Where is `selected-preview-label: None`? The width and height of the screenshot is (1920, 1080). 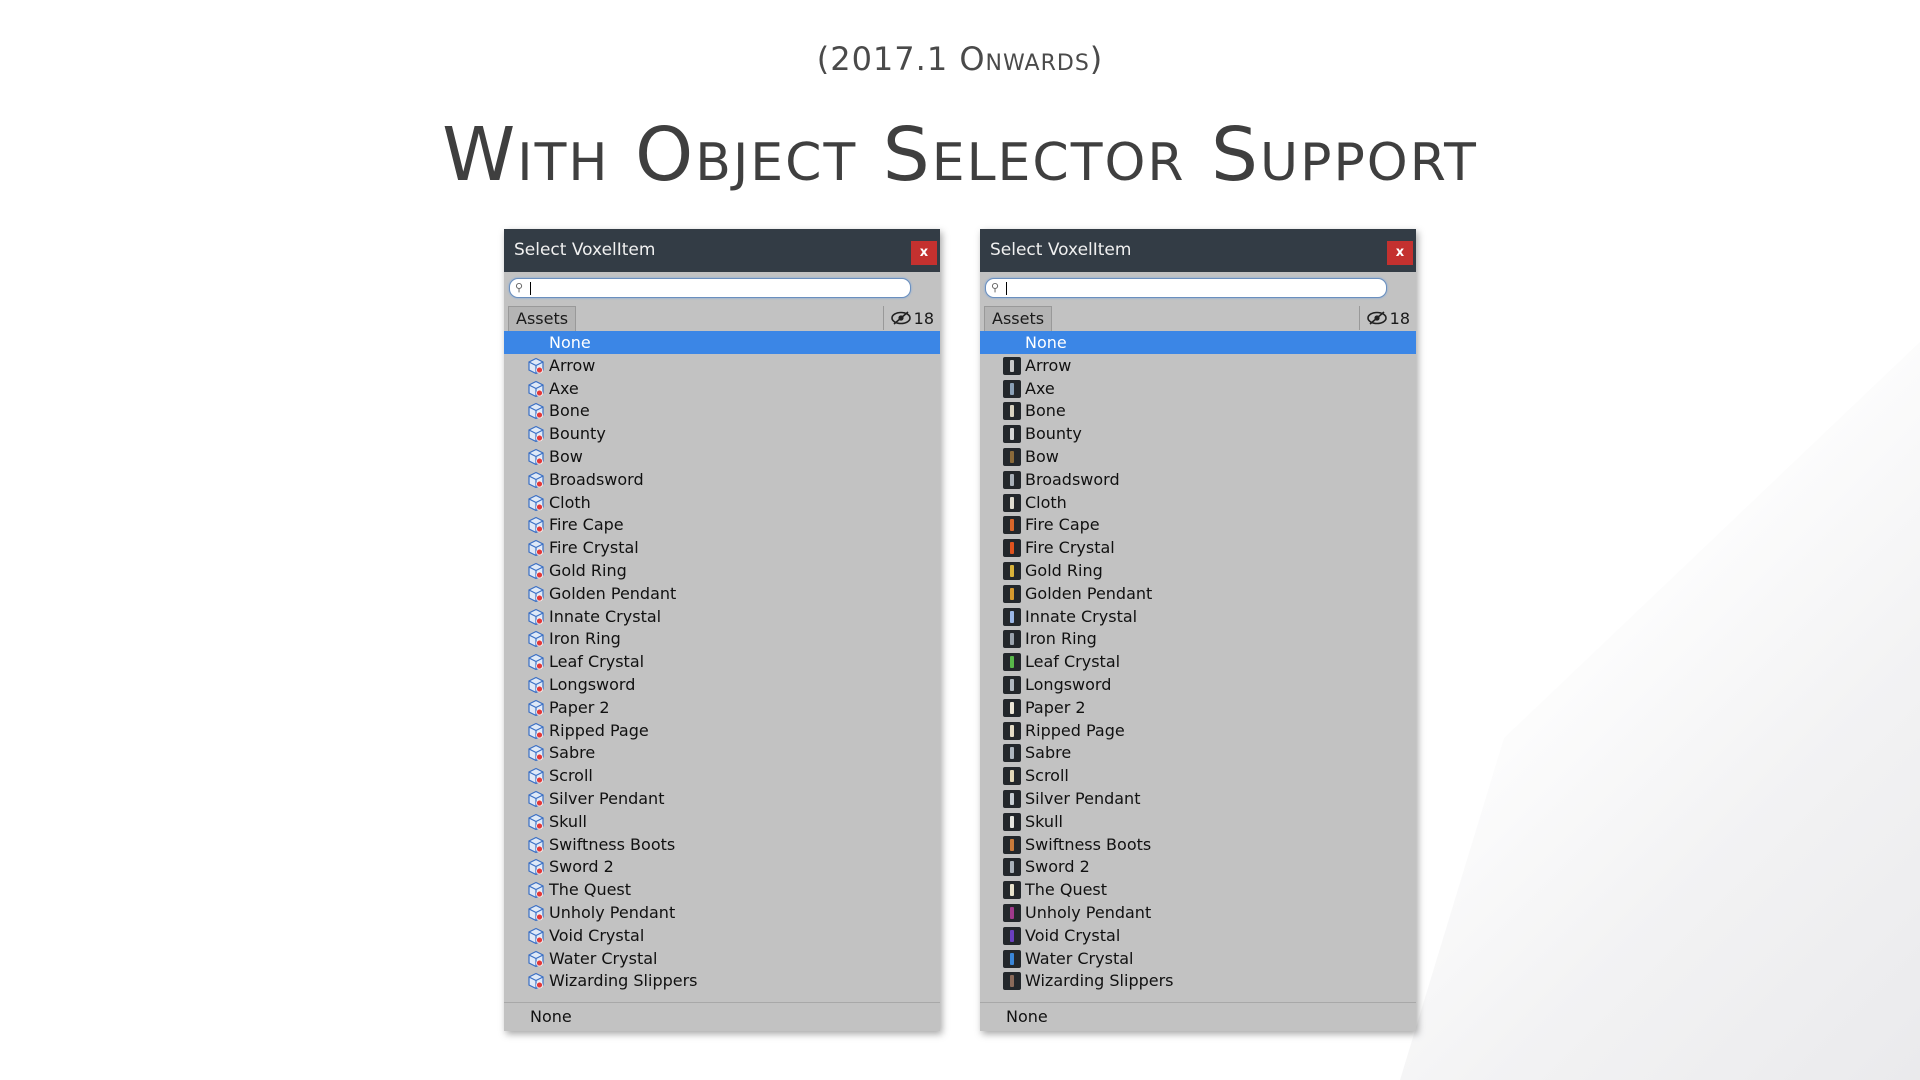 selected-preview-label: None is located at coordinates (1027, 1016).